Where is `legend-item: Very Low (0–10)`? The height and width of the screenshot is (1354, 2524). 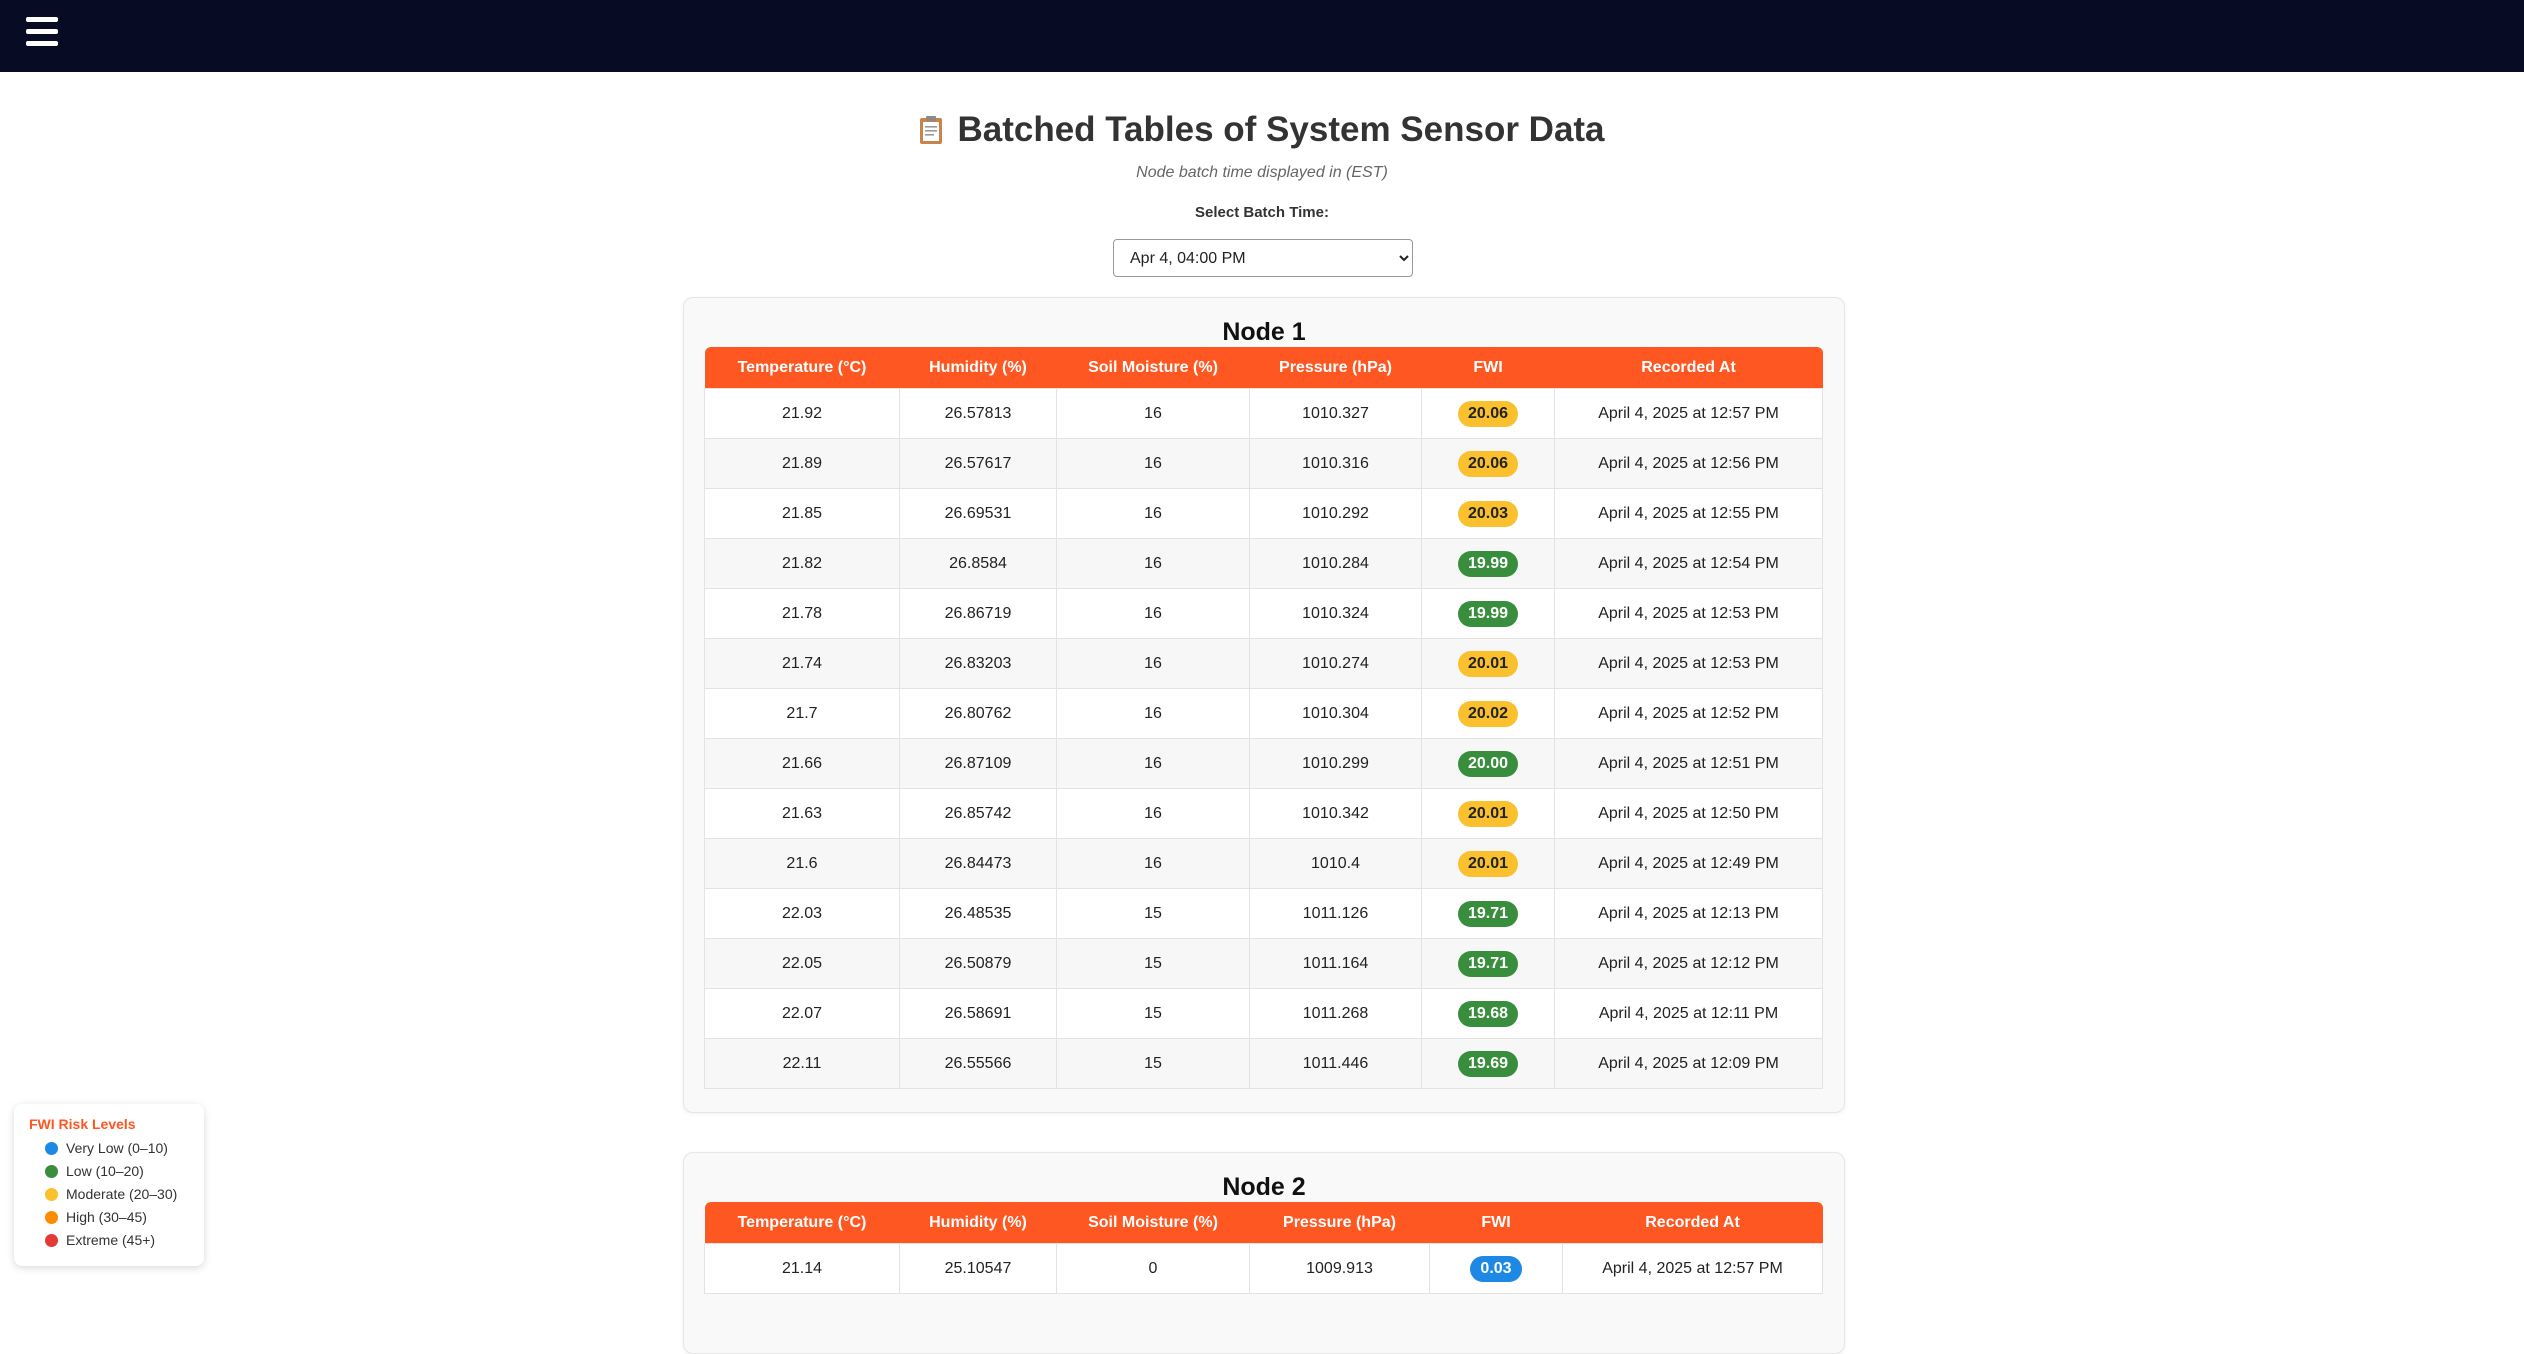 legend-item: Very Low (0–10) is located at coordinates (106, 1148).